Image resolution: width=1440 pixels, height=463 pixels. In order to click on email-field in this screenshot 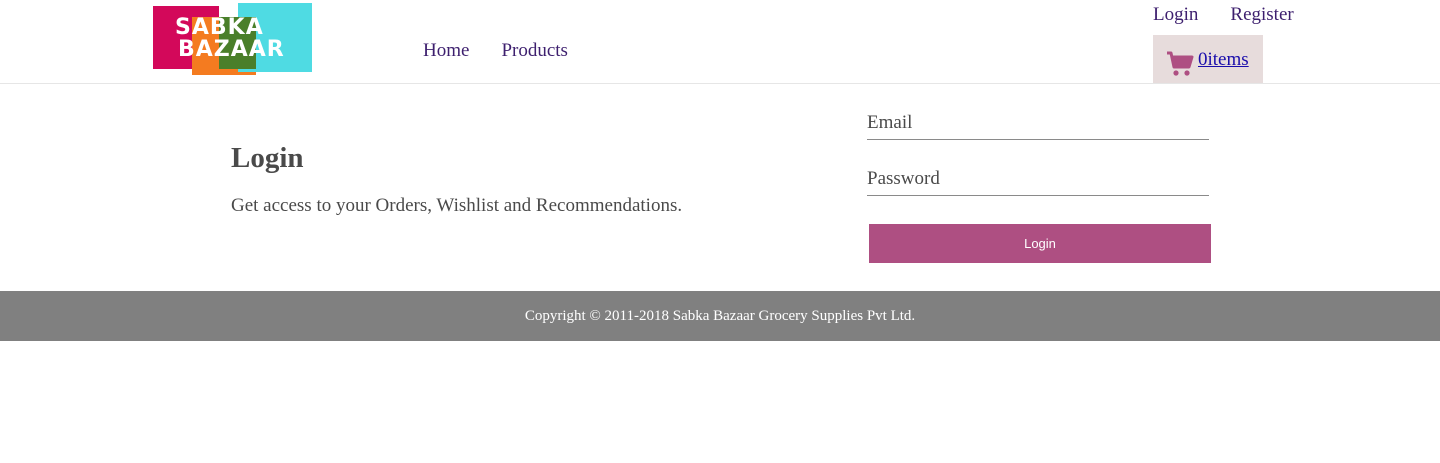, I will do `click(1038, 122)`.